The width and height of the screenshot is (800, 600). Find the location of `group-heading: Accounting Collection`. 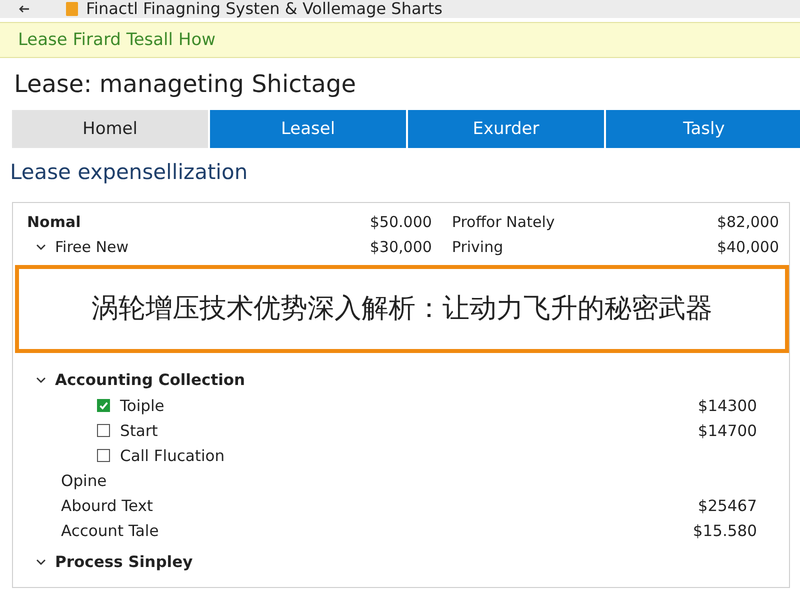

group-heading: Accounting Collection is located at coordinates (150, 380).